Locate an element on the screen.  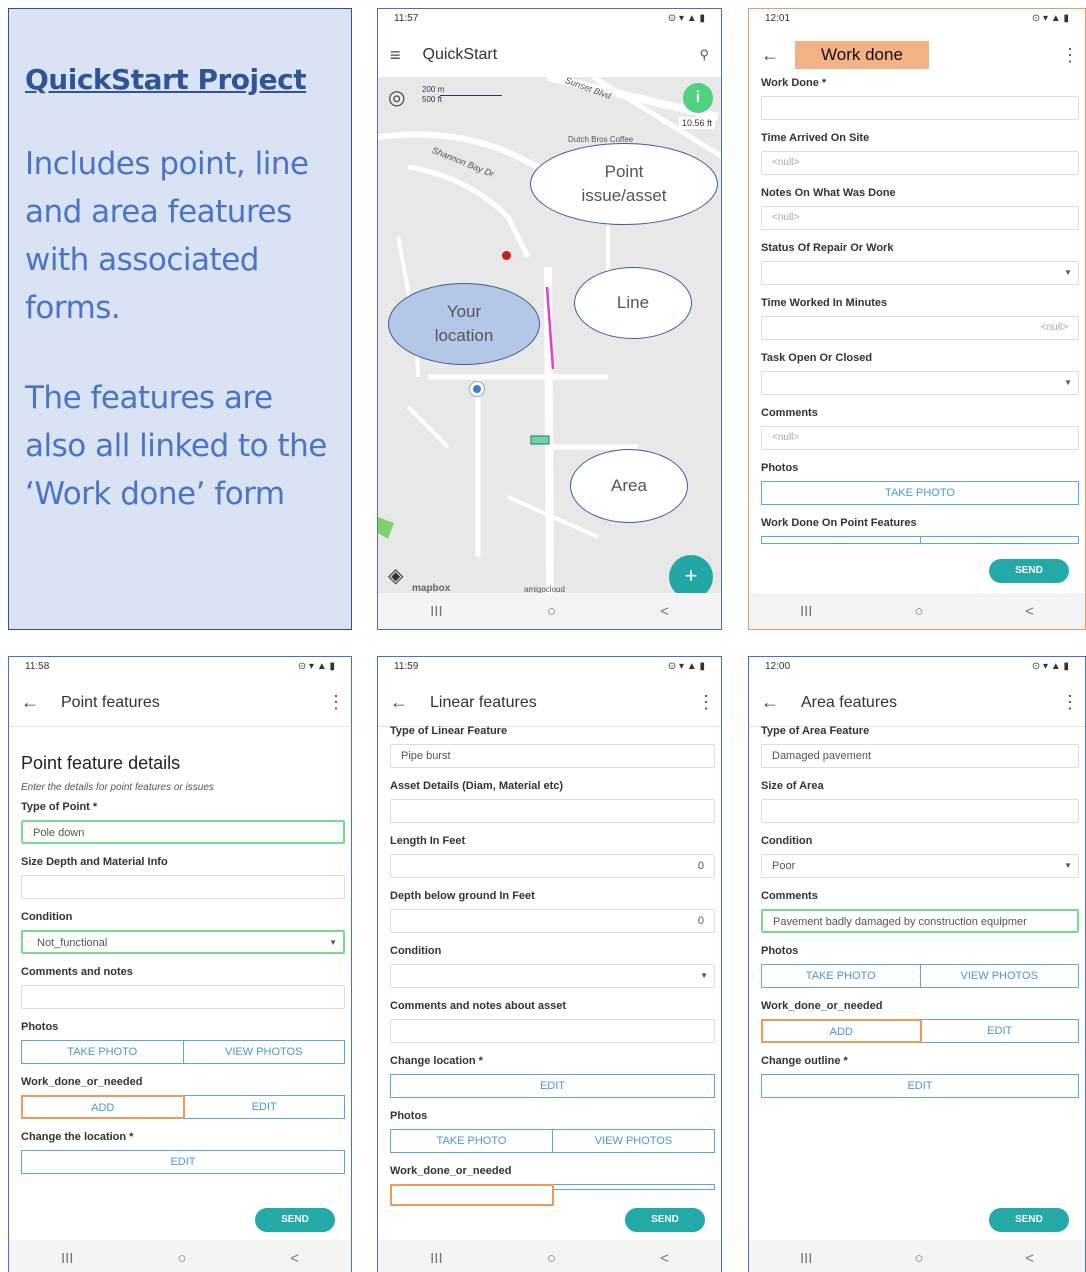
asset-details-input is located at coordinates (552, 811).